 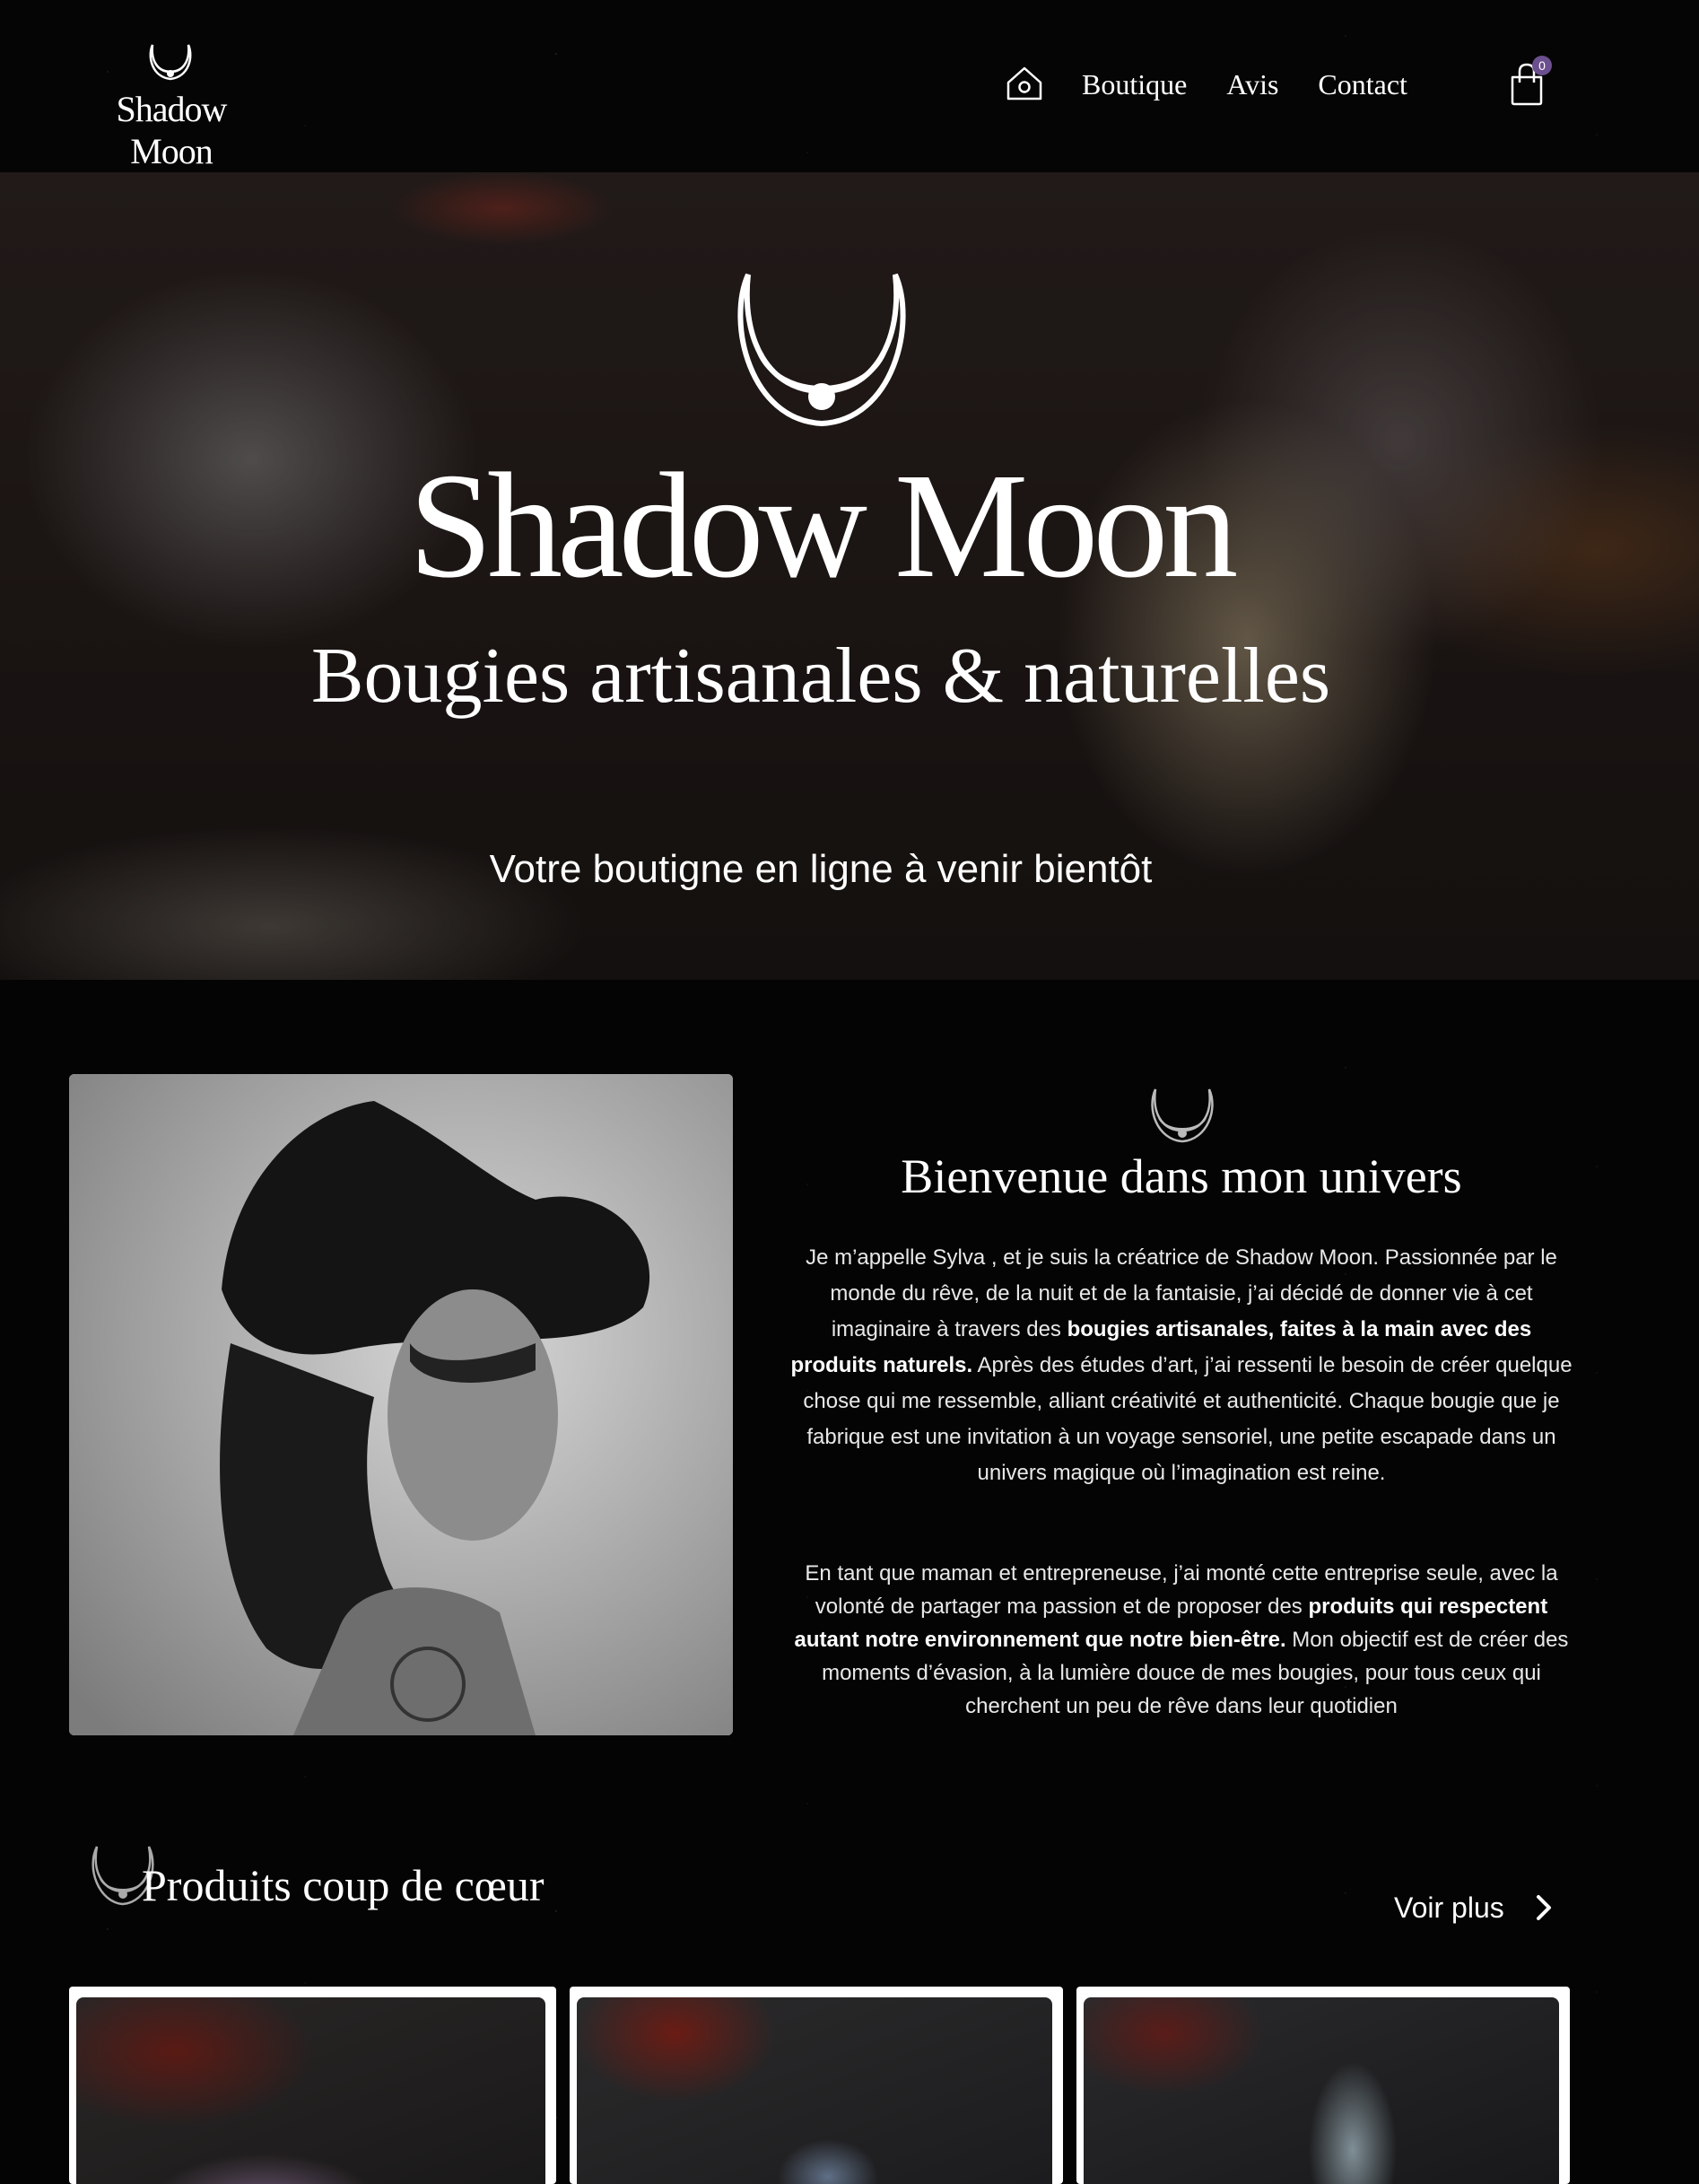 I want to click on brand-logo-link: Shadow Moon, so click(x=172, y=106).